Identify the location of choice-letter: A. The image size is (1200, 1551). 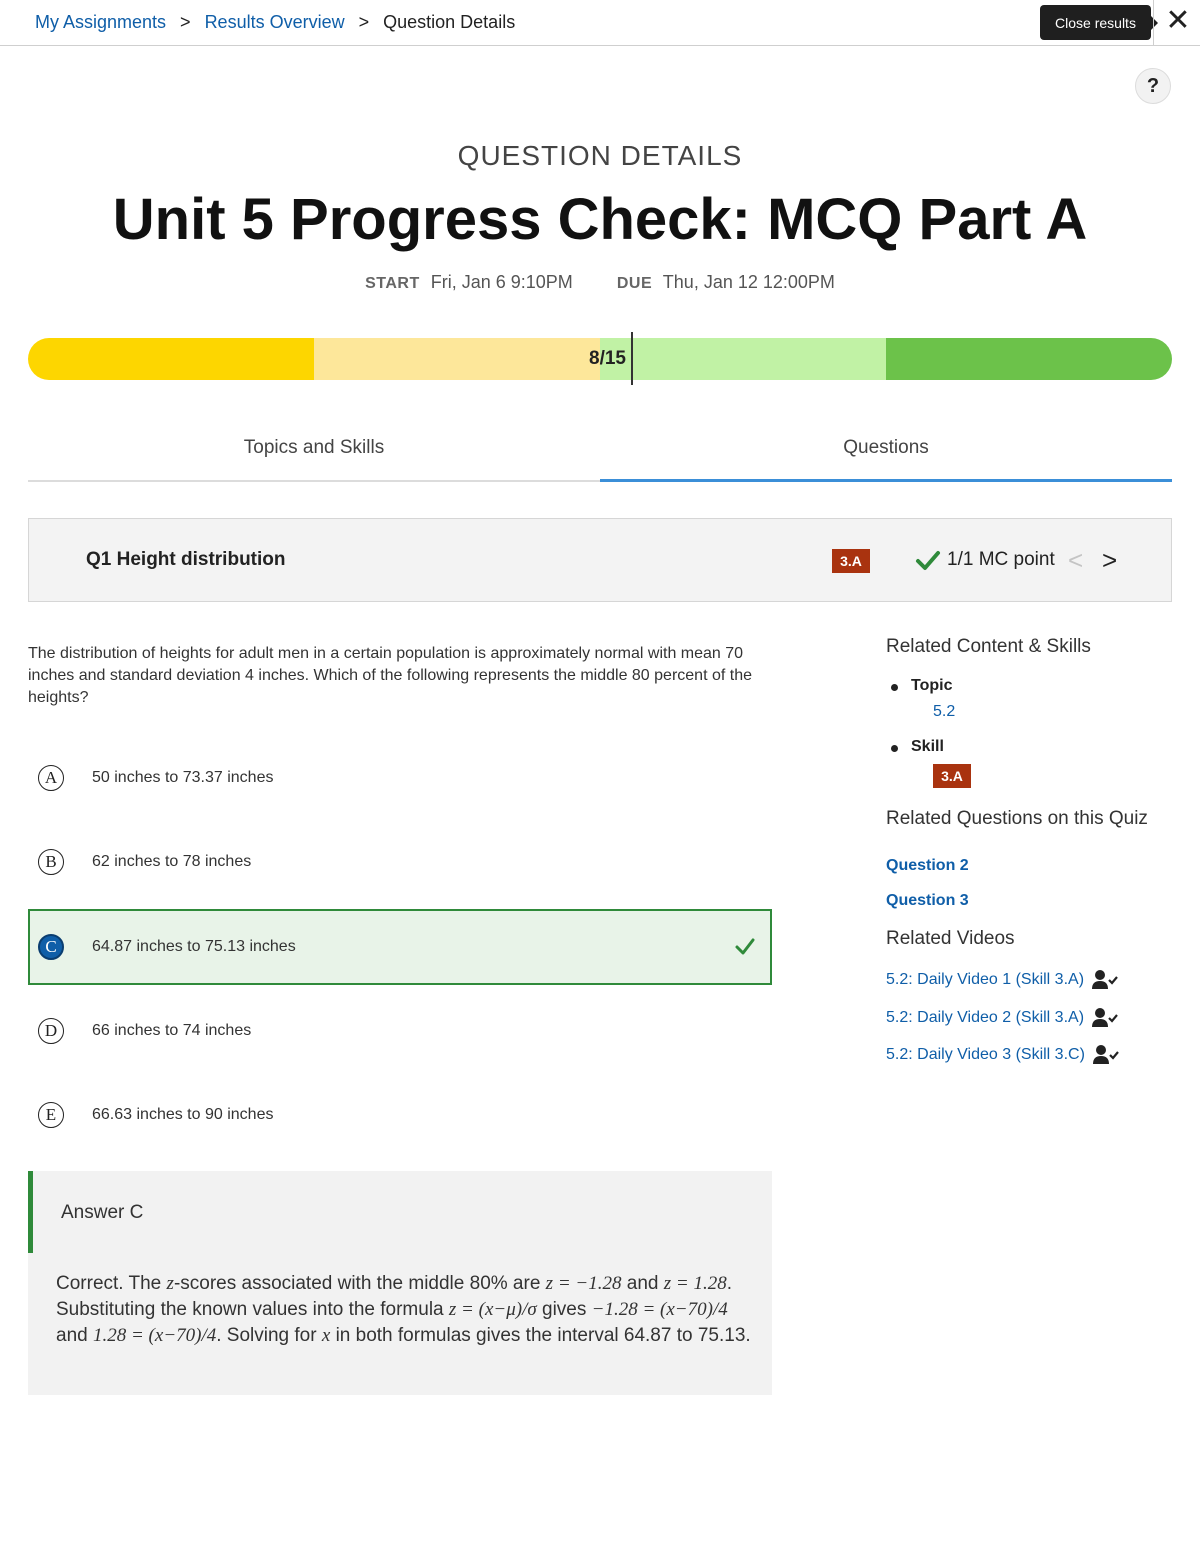
(51, 778).